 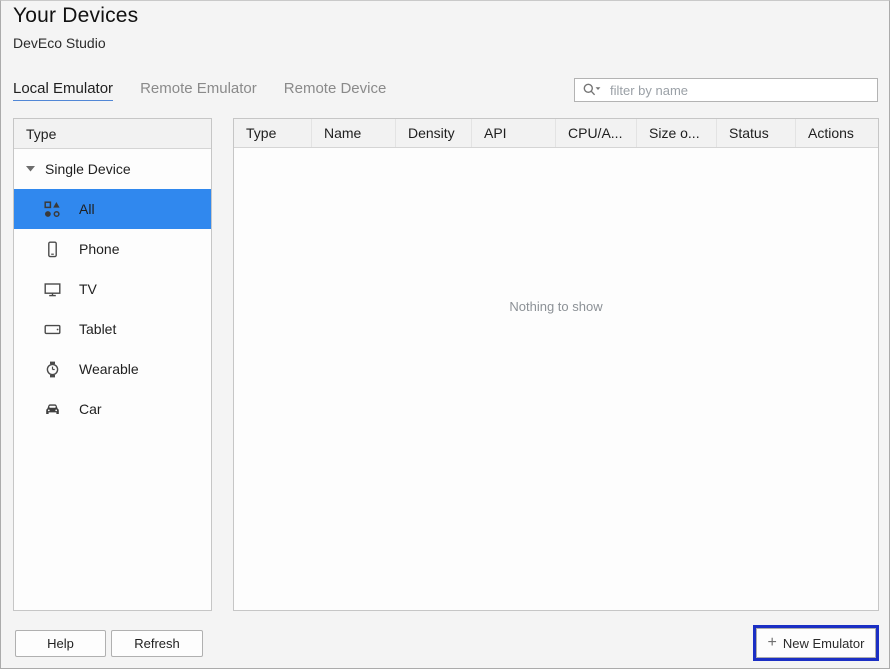 I want to click on sidebar-item-label: TV, so click(x=88, y=289).